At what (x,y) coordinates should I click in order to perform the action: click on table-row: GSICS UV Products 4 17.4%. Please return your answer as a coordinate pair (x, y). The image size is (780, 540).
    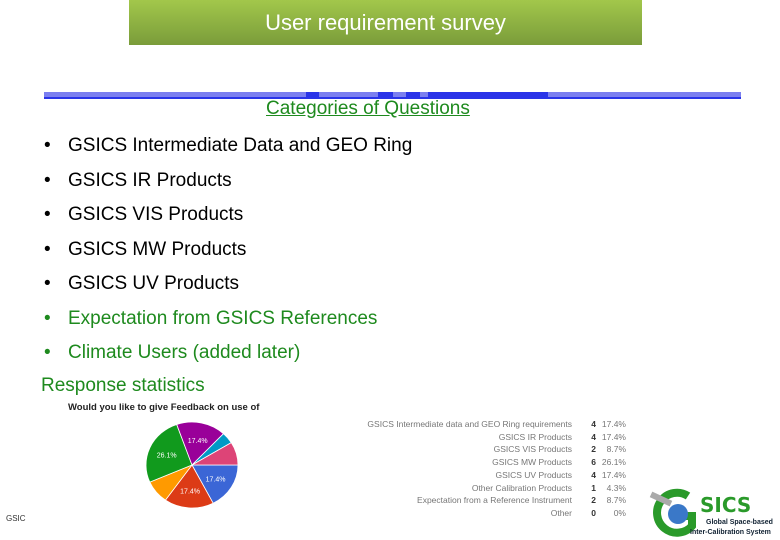
    Looking at the image, I should click on (488, 475).